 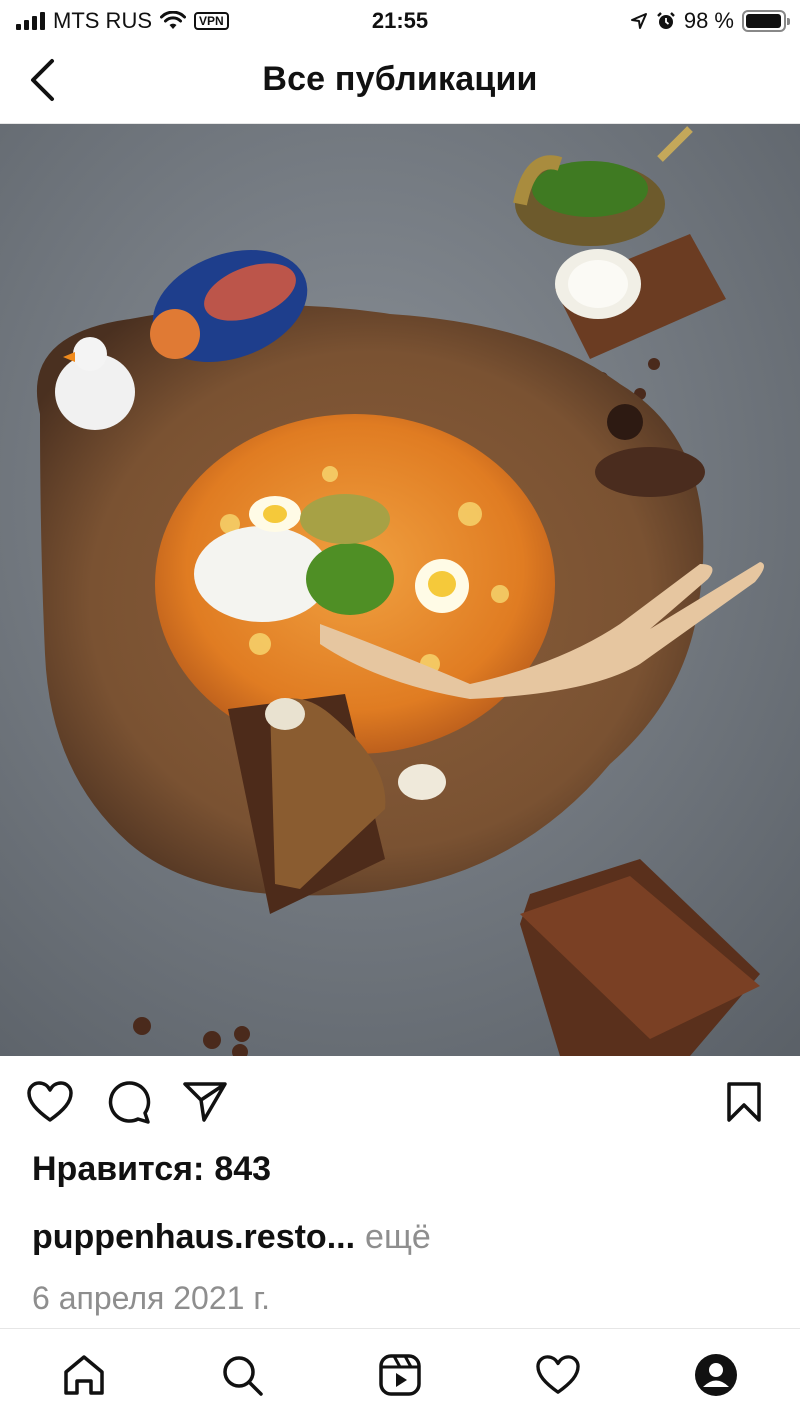 I want to click on battery-percent: 98 %, so click(x=708, y=20).